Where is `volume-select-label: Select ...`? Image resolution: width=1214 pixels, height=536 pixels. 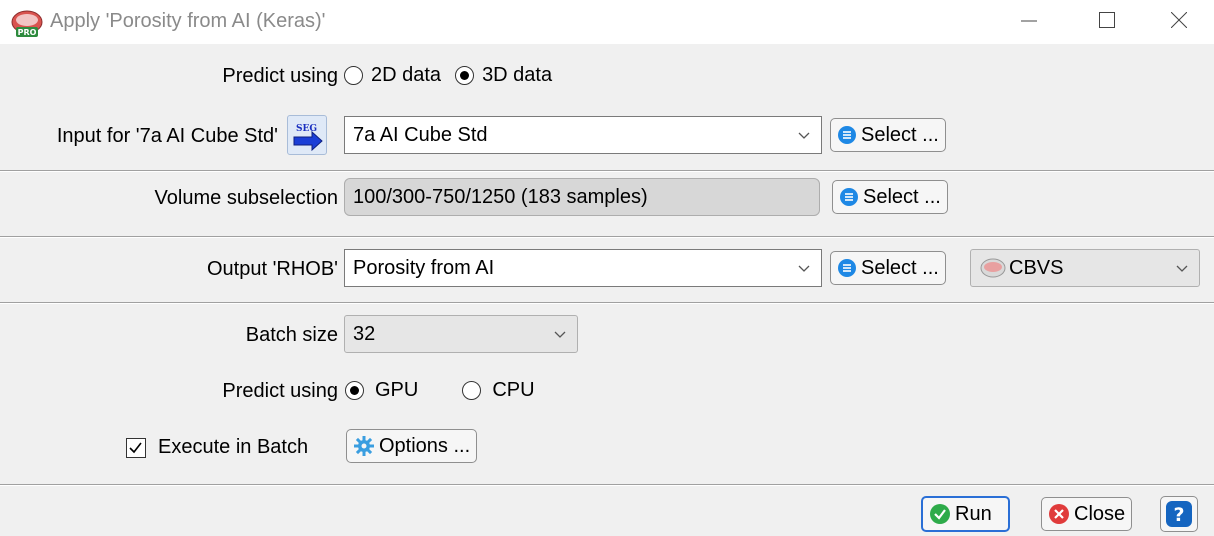
volume-select-label: Select ... is located at coordinates (902, 196).